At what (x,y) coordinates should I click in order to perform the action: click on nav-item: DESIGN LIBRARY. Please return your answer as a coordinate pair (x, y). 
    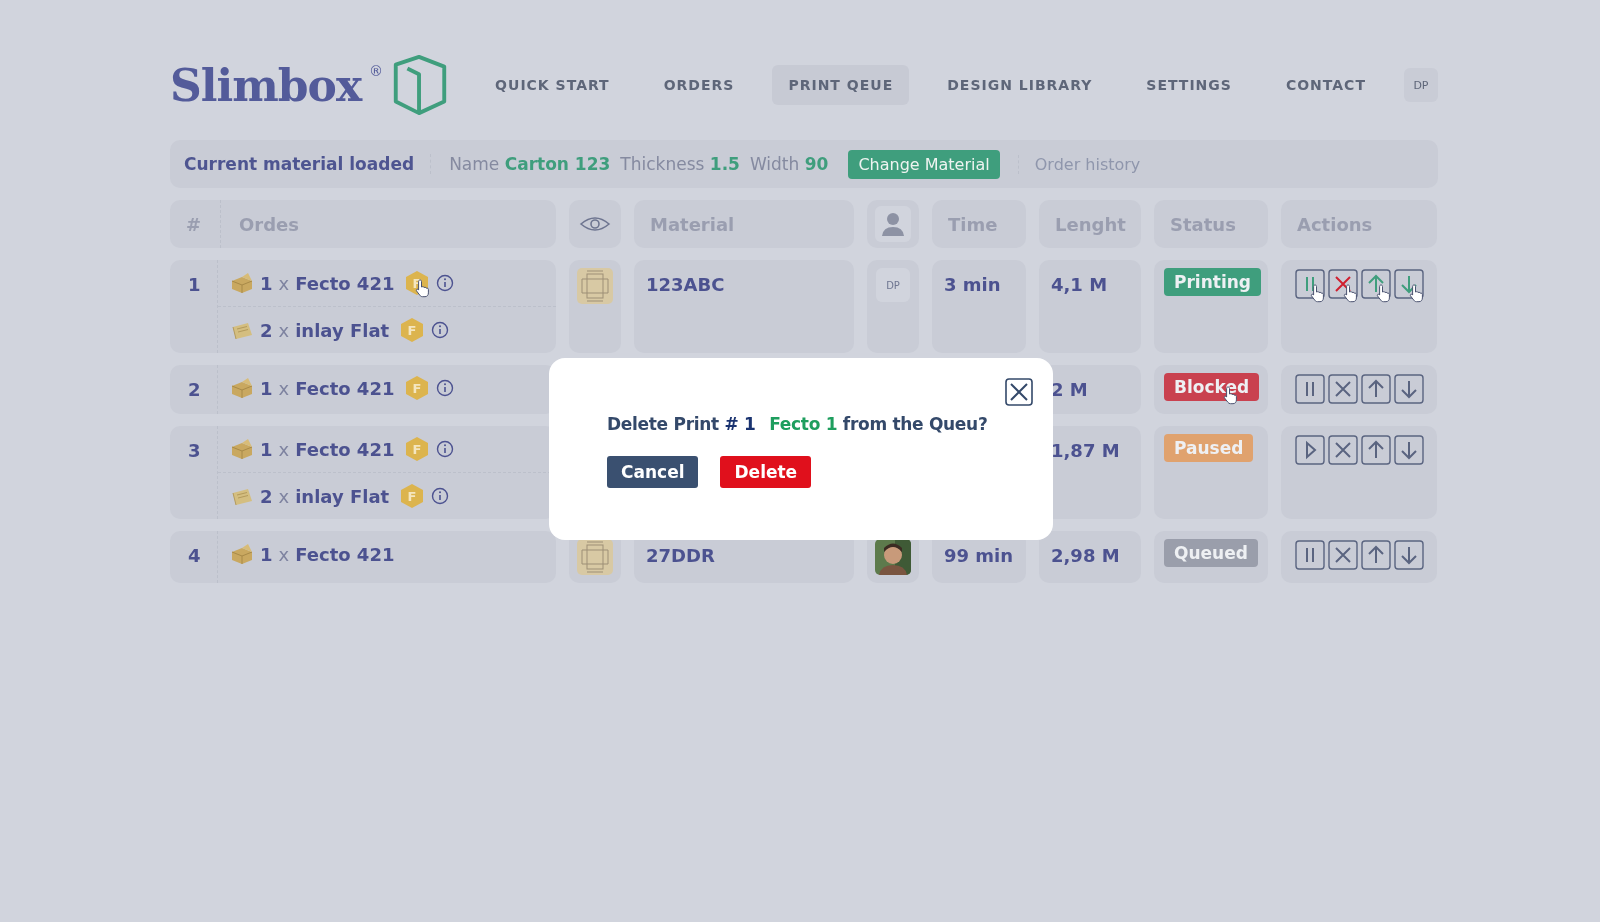
    Looking at the image, I should click on (1020, 85).